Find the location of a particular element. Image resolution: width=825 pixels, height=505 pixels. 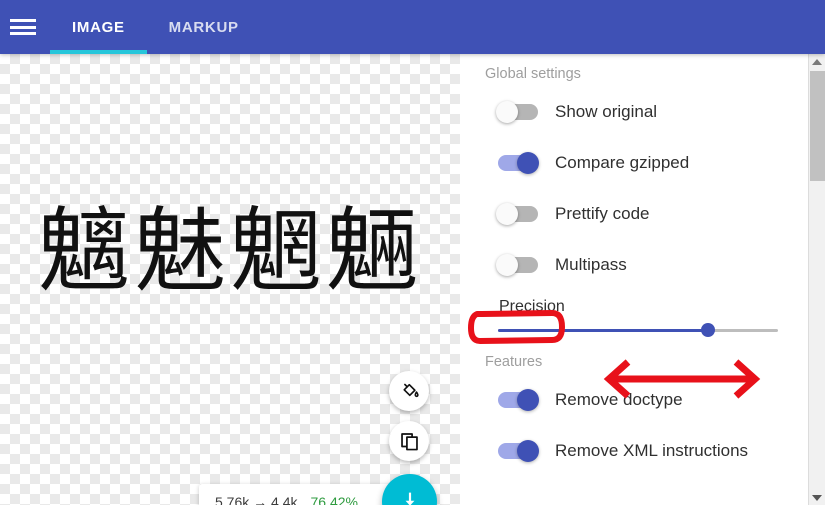

tab-markup: MARKUP is located at coordinates (204, 27).